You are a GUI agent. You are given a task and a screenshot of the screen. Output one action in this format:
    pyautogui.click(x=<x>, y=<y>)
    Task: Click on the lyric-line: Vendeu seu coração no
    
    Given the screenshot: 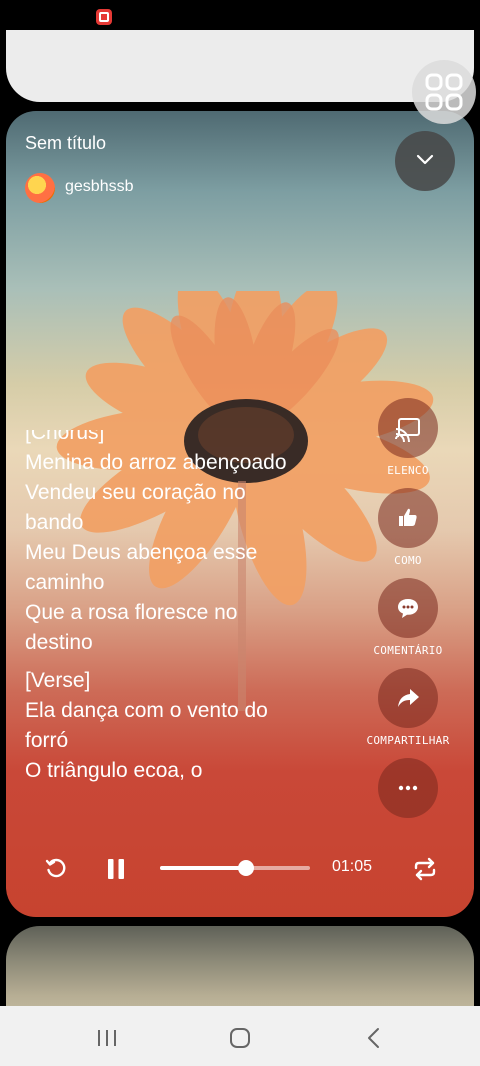 What is the action you would take?
    pyautogui.click(x=135, y=492)
    